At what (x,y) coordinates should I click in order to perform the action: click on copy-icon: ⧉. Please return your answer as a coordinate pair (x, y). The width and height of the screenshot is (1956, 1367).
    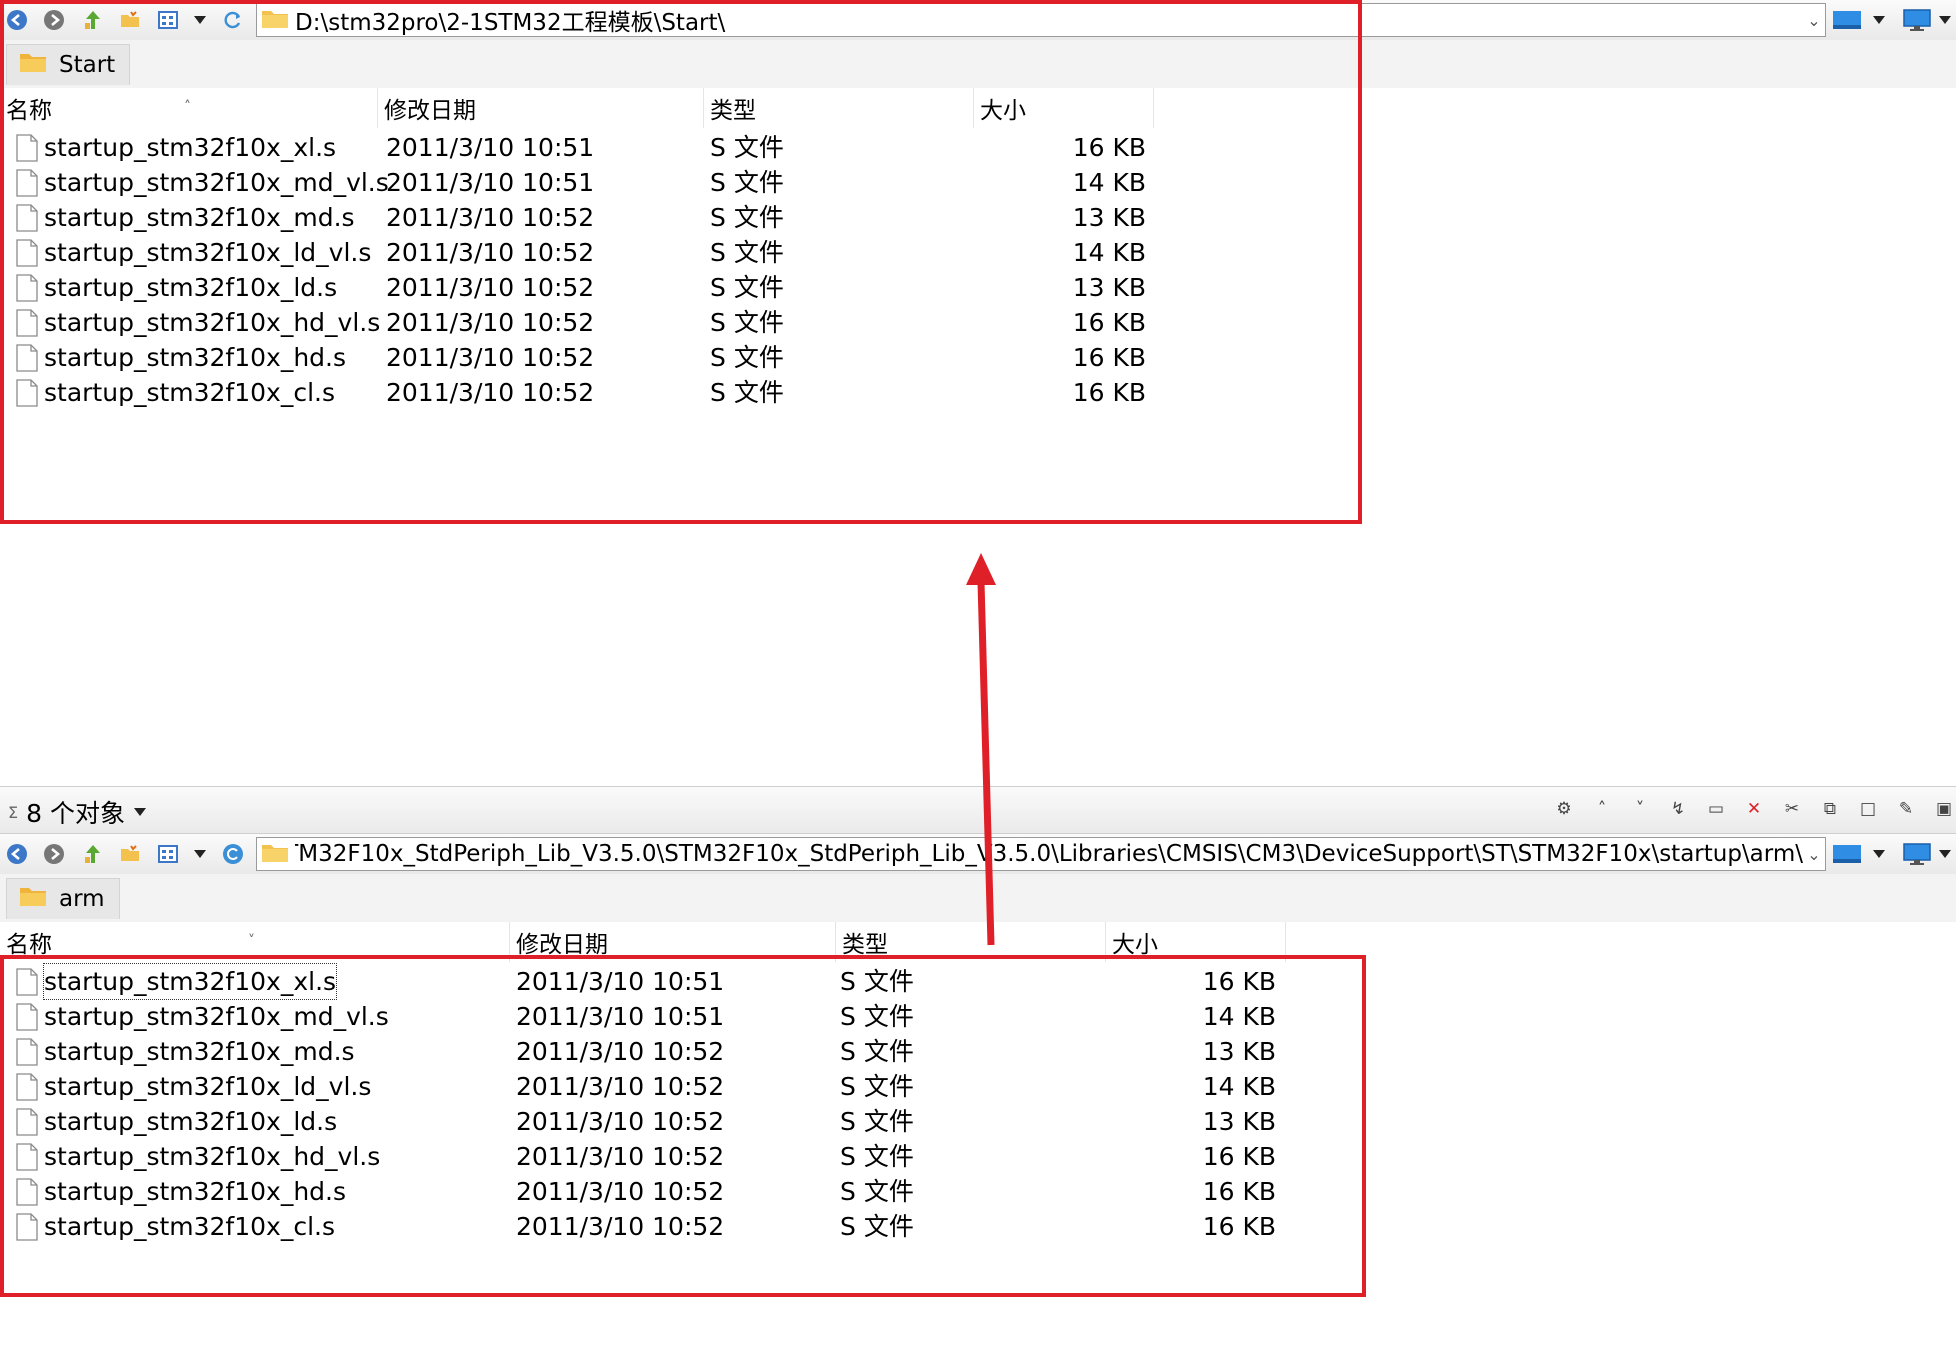
    Looking at the image, I should click on (1830, 809).